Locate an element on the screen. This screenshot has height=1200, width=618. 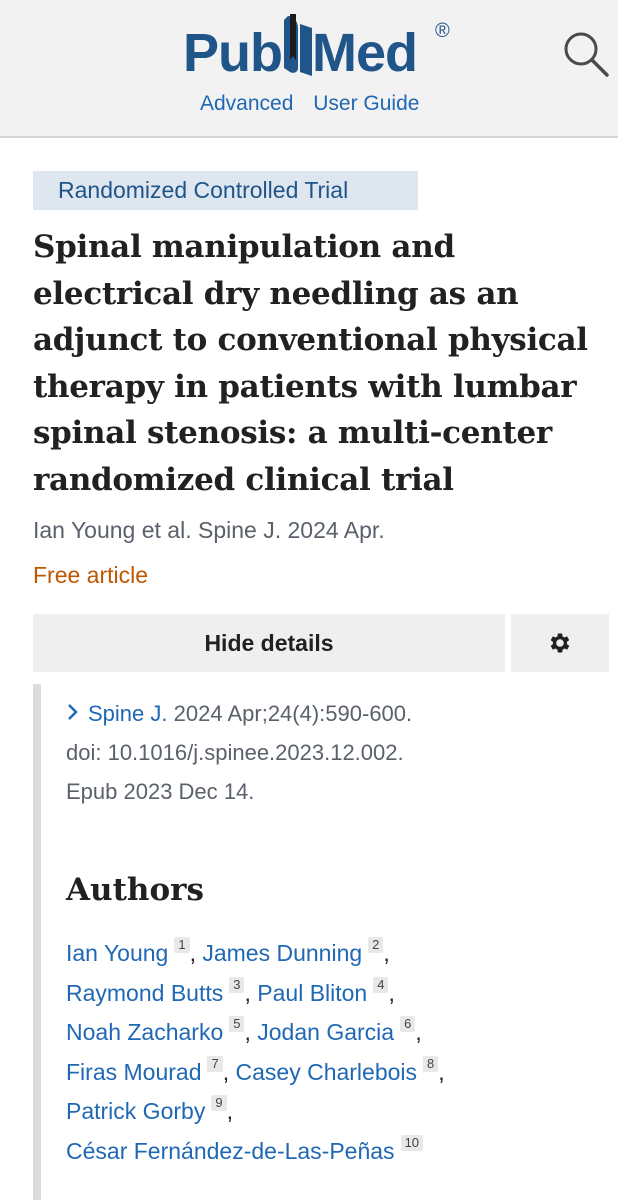
affiliation-button: 9 is located at coordinates (219, 1103).